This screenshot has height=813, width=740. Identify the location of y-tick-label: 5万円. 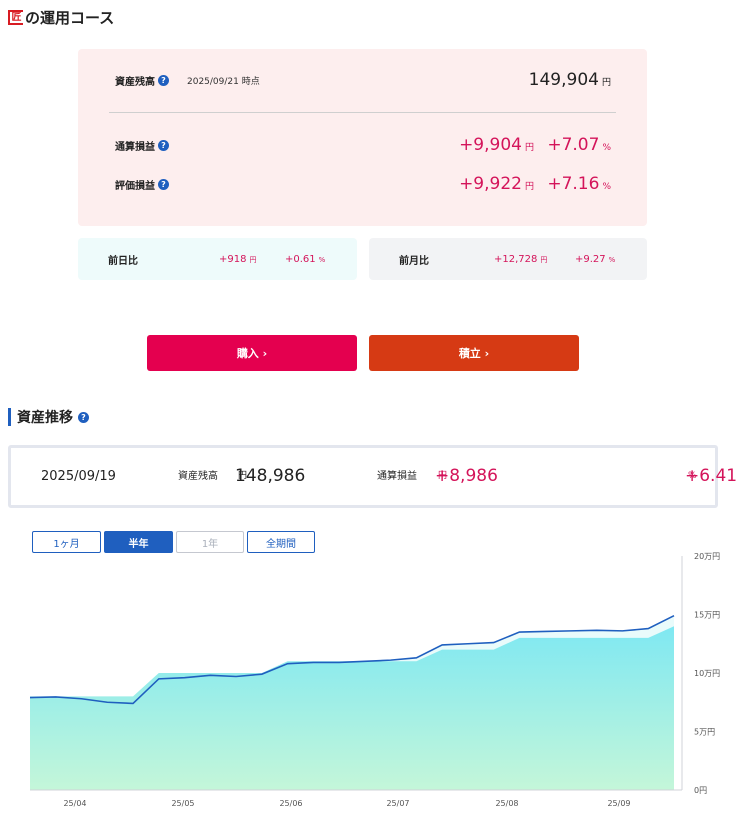
(704, 732).